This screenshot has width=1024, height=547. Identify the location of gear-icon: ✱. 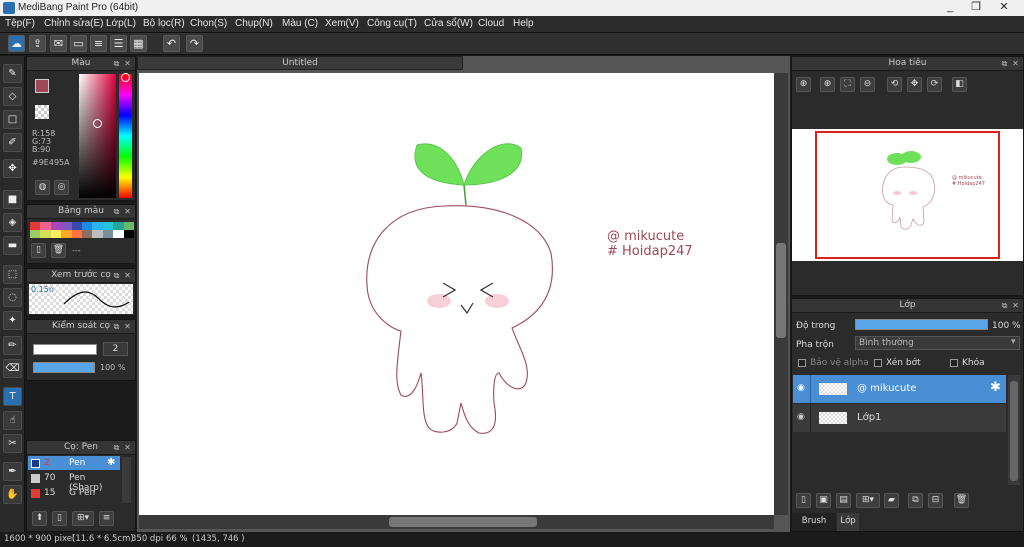
(995, 387).